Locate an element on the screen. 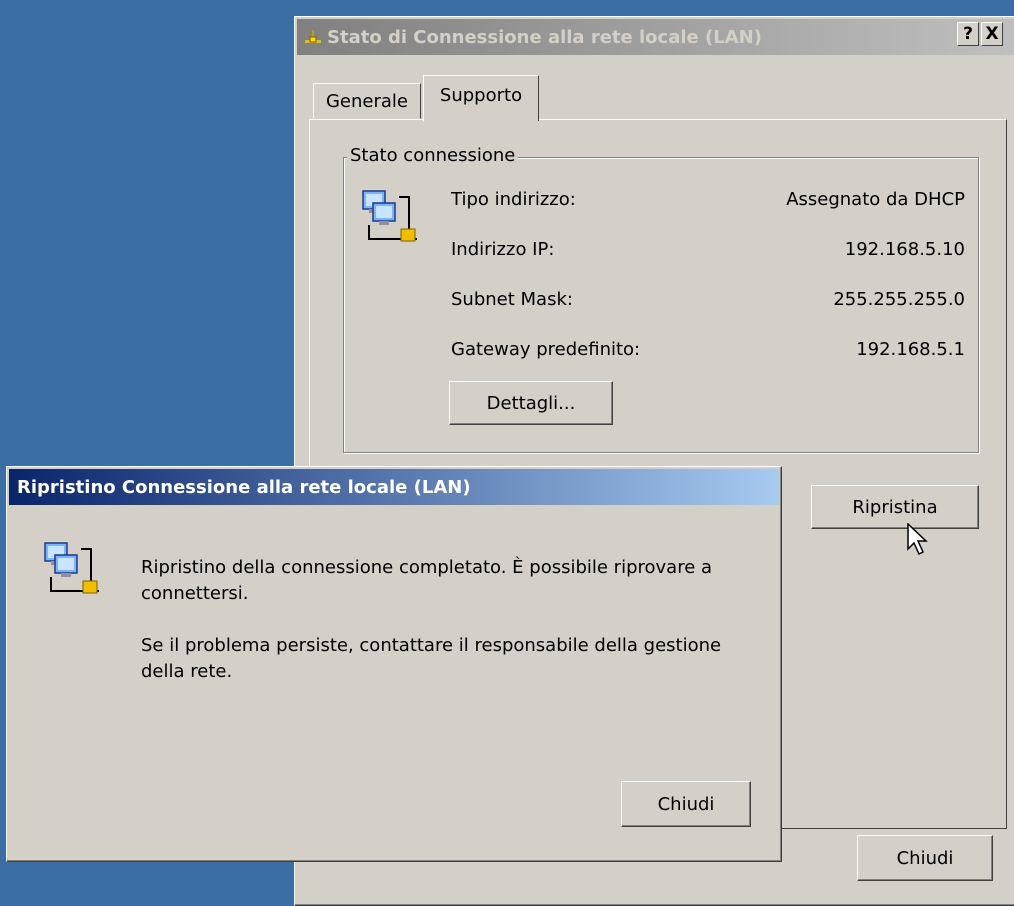 The image size is (1014, 906). row-label-tipo-indirizzo: Tipo indirizzo: is located at coordinates (513, 199).